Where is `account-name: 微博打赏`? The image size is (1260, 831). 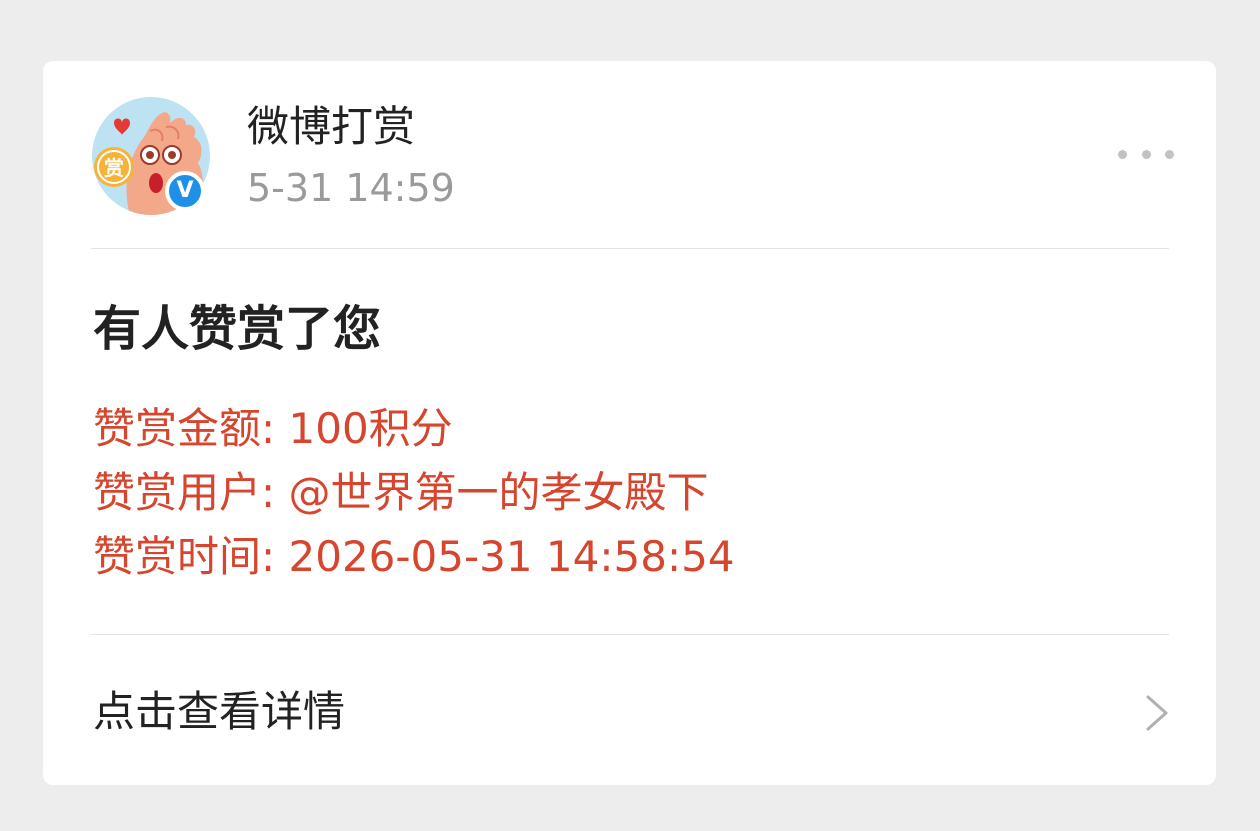
account-name: 微博打赏 is located at coordinates (331, 127).